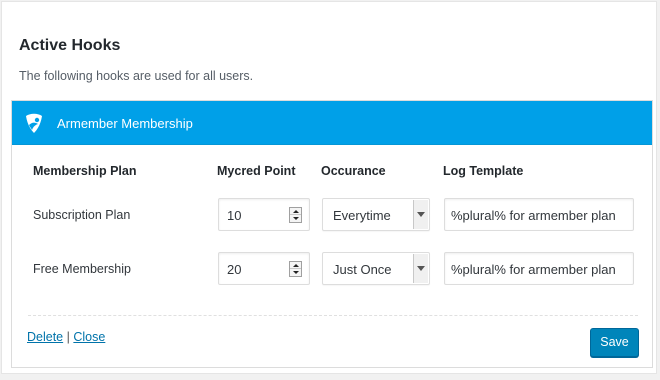  Describe the element at coordinates (362, 269) in the screenshot. I see `occurance-value: Just Once` at that location.